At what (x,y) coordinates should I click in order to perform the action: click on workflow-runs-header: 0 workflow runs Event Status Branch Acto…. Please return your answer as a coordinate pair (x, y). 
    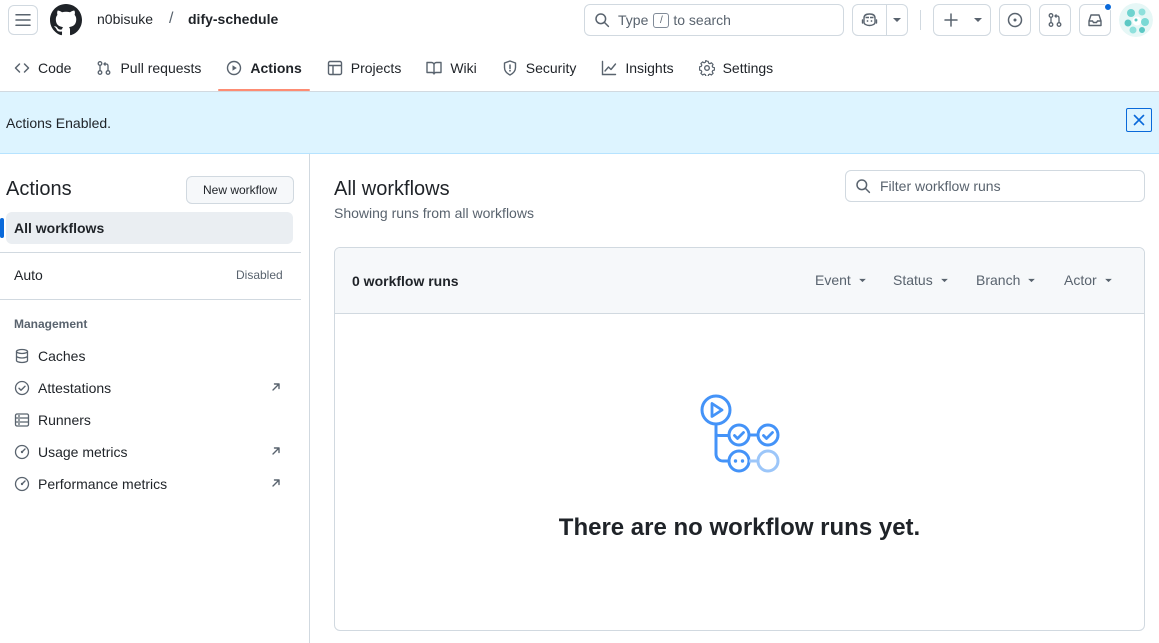
    Looking at the image, I should click on (739, 281).